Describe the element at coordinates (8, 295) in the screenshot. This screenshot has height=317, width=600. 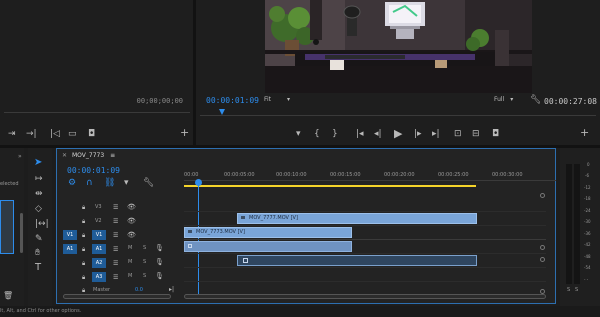
I see `trash-icon: 🗑︎` at that location.